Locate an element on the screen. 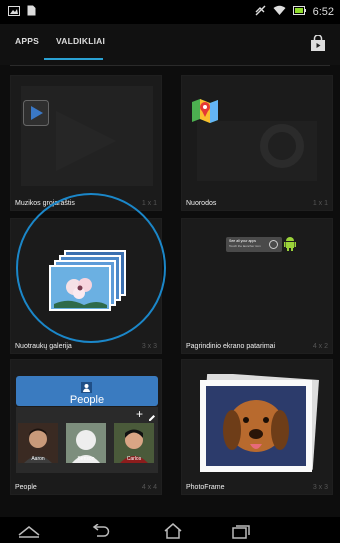 This screenshot has height=543, width=340. people-contacts: + Aaron Benson Carlos is located at coordinates (87, 440).